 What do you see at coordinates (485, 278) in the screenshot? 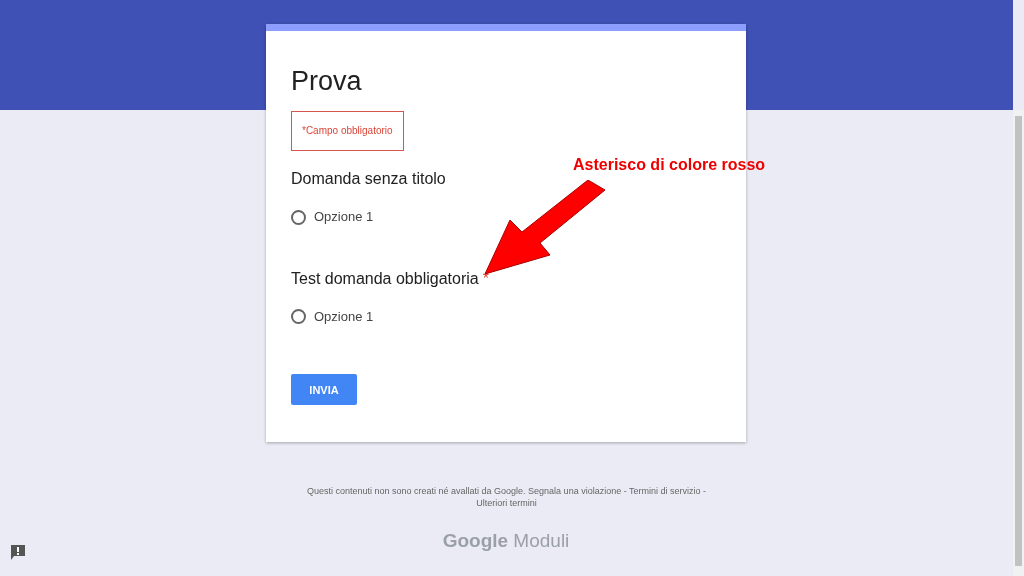
I see `required-asterisk: *` at bounding box center [485, 278].